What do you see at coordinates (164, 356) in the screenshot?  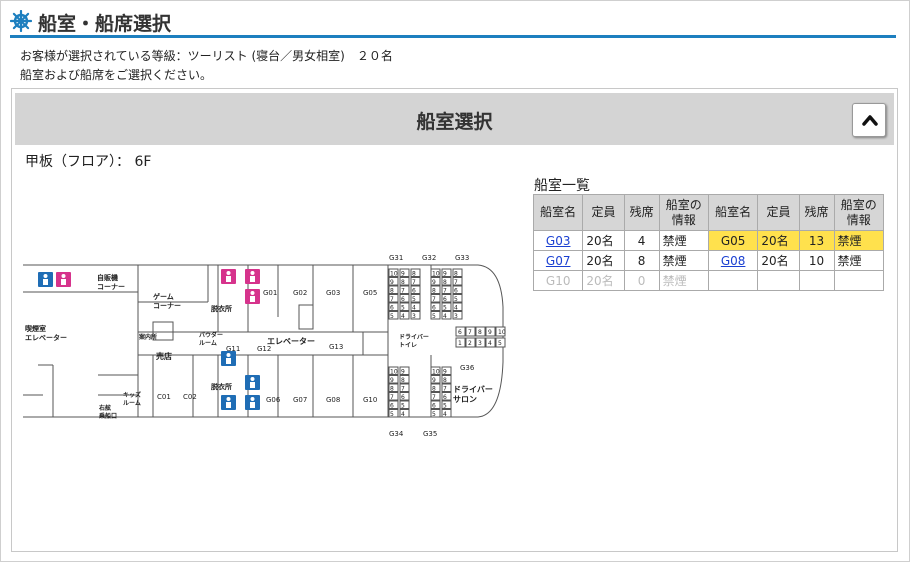 I see `shop-label: 売店` at bounding box center [164, 356].